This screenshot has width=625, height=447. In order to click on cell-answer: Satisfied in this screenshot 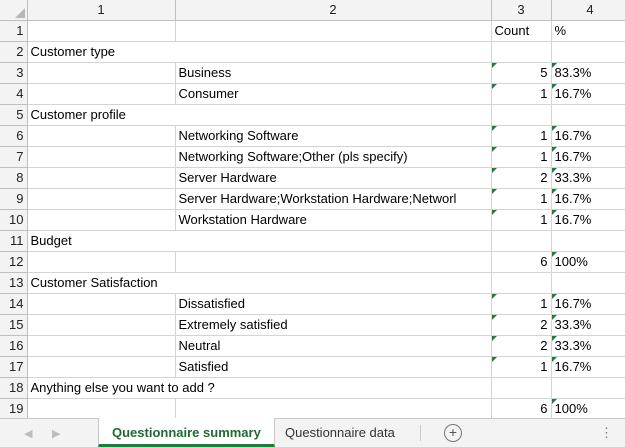, I will do `click(333, 367)`.